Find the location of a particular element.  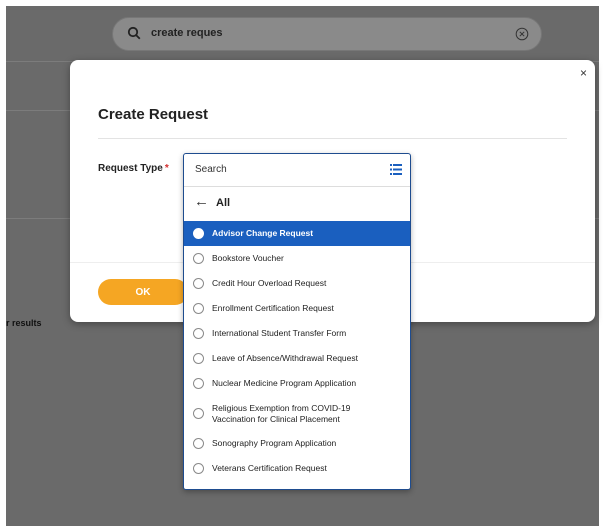

list-icon is located at coordinates (396, 169).